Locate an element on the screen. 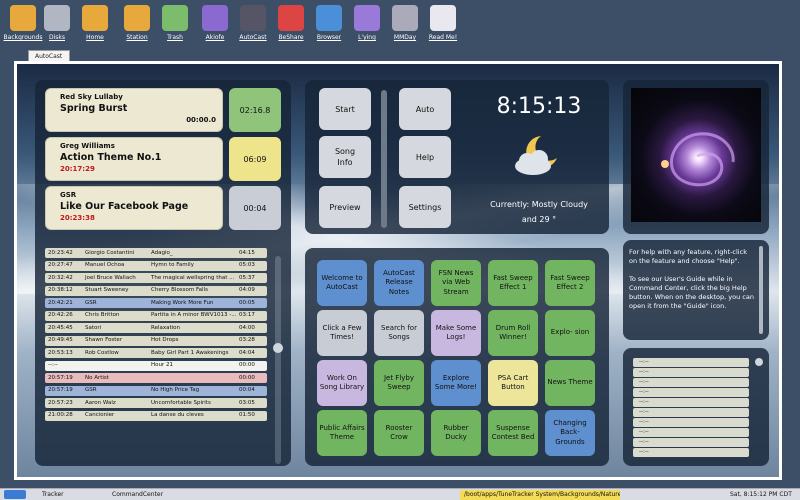 The height and width of the screenshot is (500, 800). playlist-time: 20:42:26 is located at coordinates (60, 315).